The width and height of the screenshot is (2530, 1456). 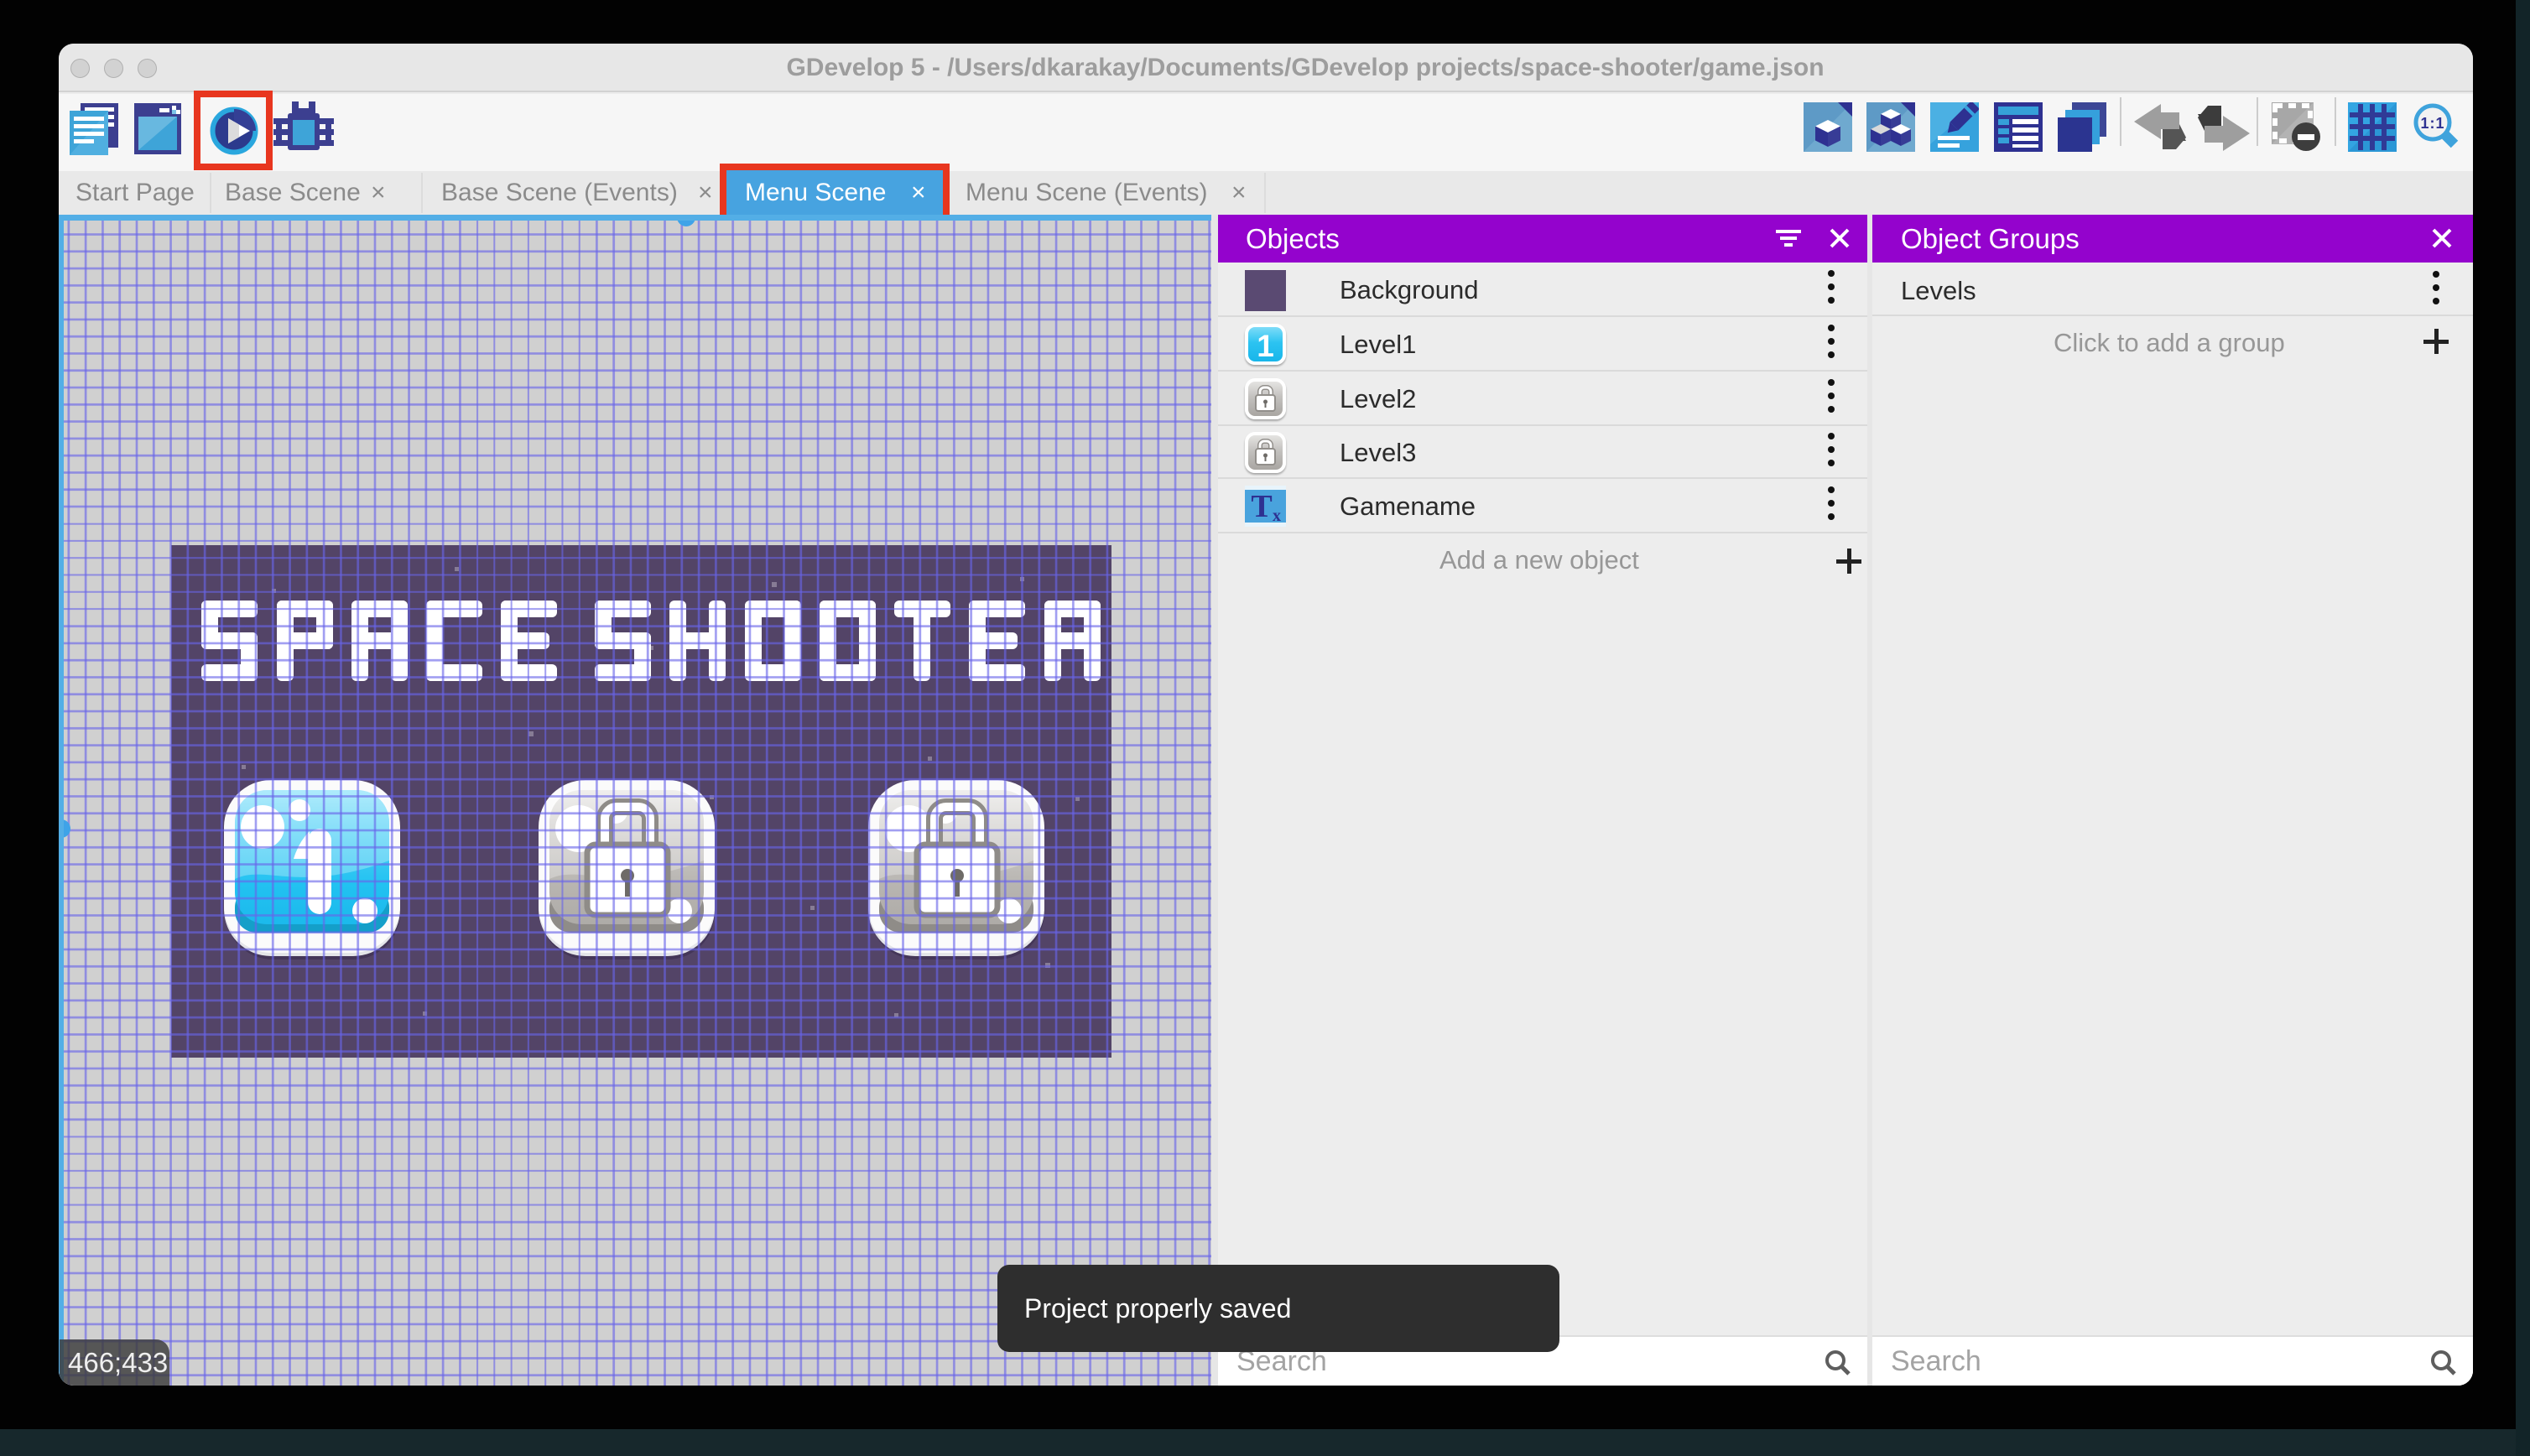 I want to click on svg-text: T, so click(x=1261, y=507).